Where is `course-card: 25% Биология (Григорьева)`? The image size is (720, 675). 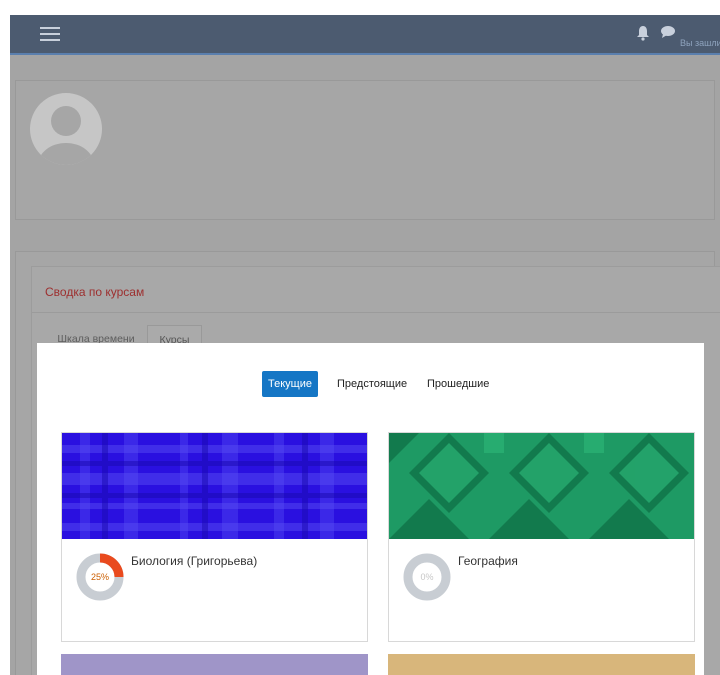
course-card: 25% Биология (Григорьева) is located at coordinates (214, 537).